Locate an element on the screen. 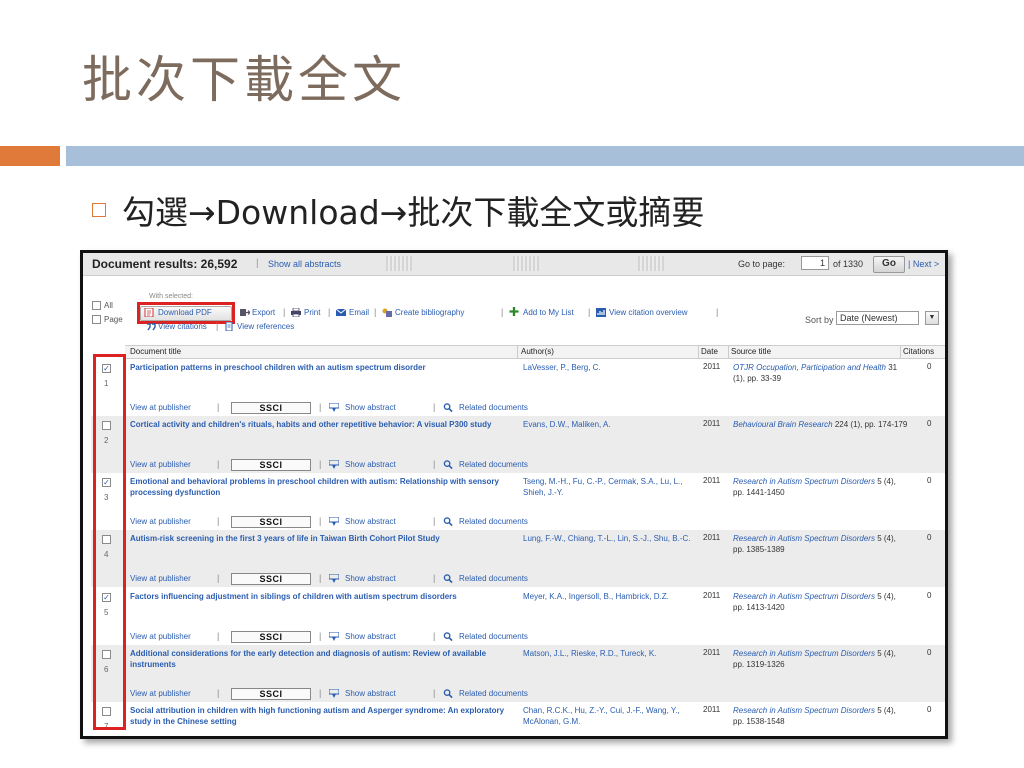 Image resolution: width=1024 pixels, height=768 pixels. bullet-square-icon is located at coordinates (99, 210).